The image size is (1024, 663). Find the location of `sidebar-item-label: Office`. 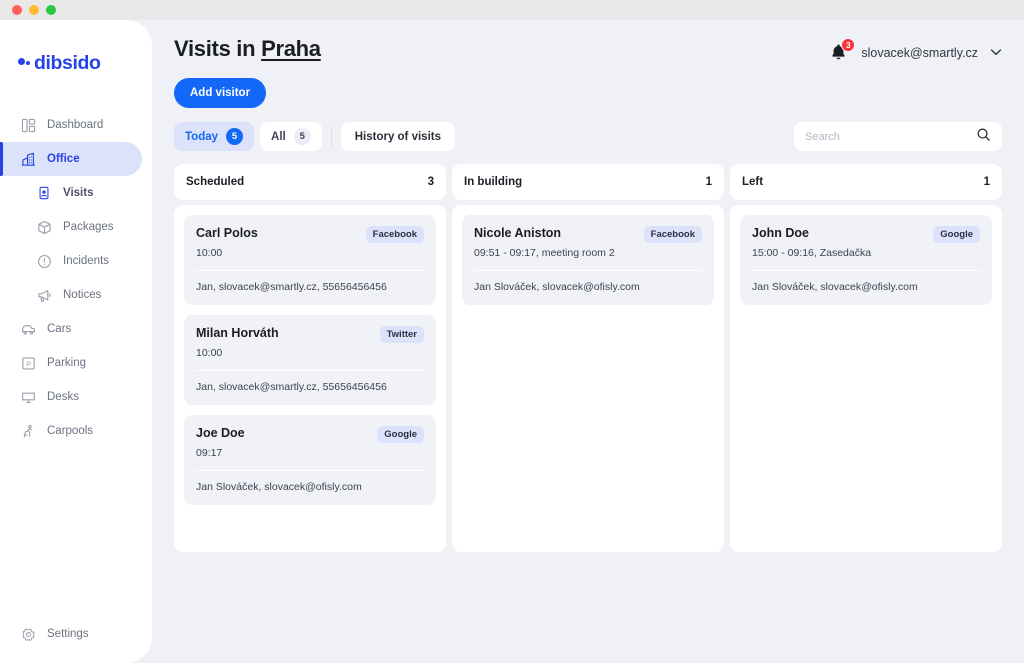

sidebar-item-label: Office is located at coordinates (63, 159).